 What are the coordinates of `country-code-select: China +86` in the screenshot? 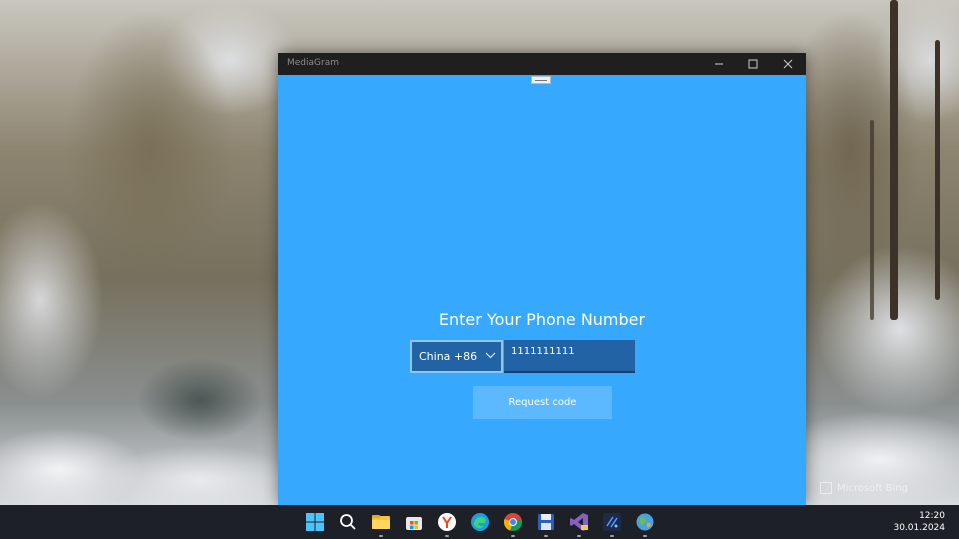 It's located at (456, 356).